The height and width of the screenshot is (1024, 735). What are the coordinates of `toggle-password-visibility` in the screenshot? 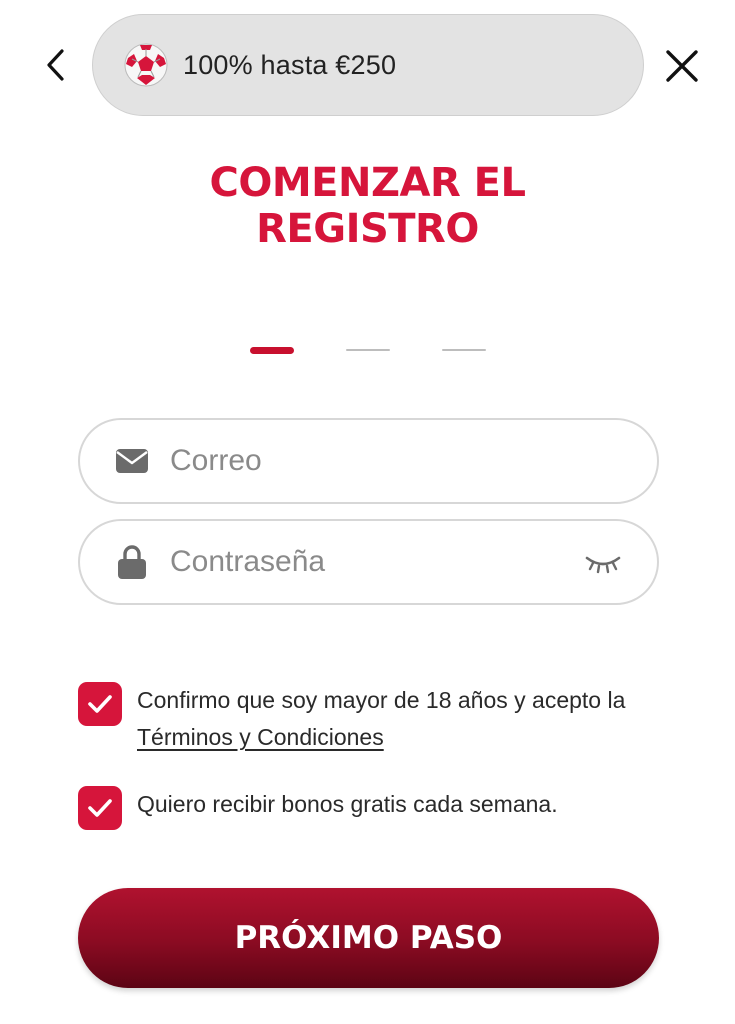 It's located at (603, 563).